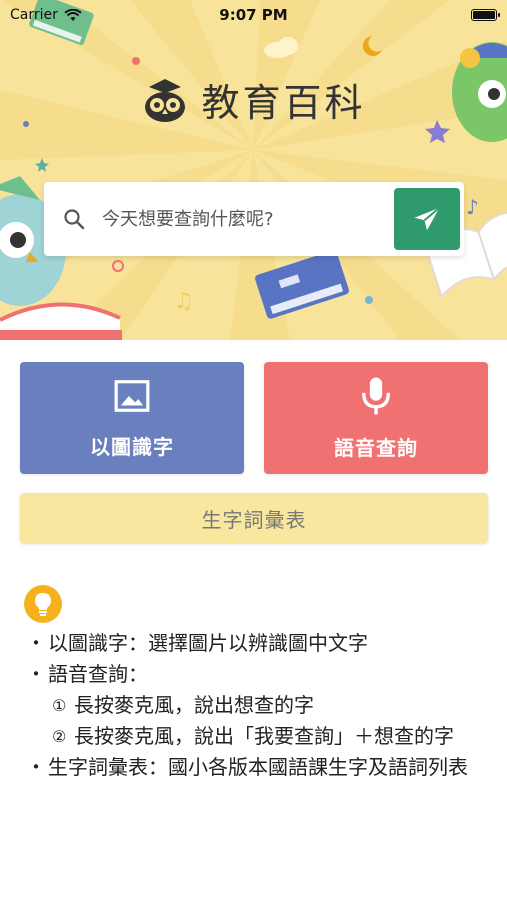  I want to click on image-recognition-label: 以圖識字, so click(132, 446).